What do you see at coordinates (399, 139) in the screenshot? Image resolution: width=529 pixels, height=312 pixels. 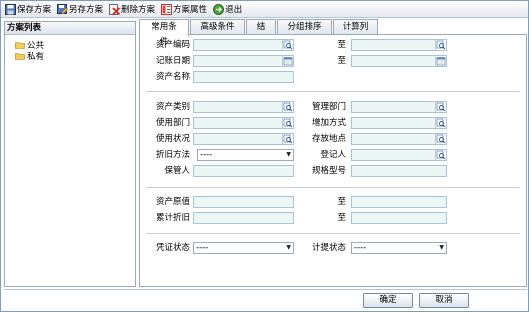 I see `location-field` at bounding box center [399, 139].